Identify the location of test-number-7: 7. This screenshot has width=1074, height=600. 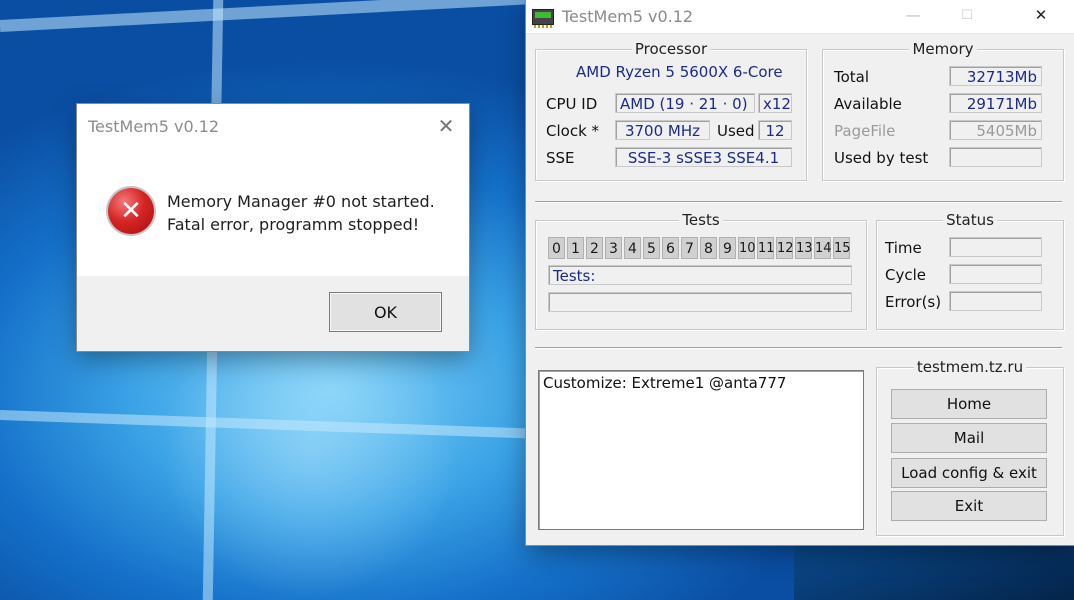
(689, 248).